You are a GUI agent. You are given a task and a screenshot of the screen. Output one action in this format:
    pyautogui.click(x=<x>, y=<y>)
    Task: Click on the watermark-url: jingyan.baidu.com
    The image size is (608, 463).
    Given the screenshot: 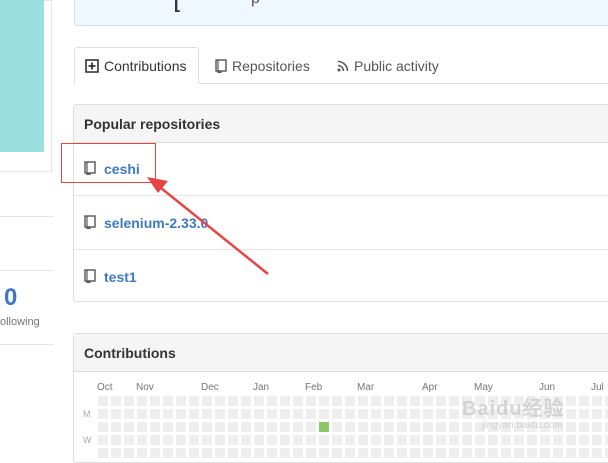 What is the action you would take?
    pyautogui.click(x=522, y=425)
    